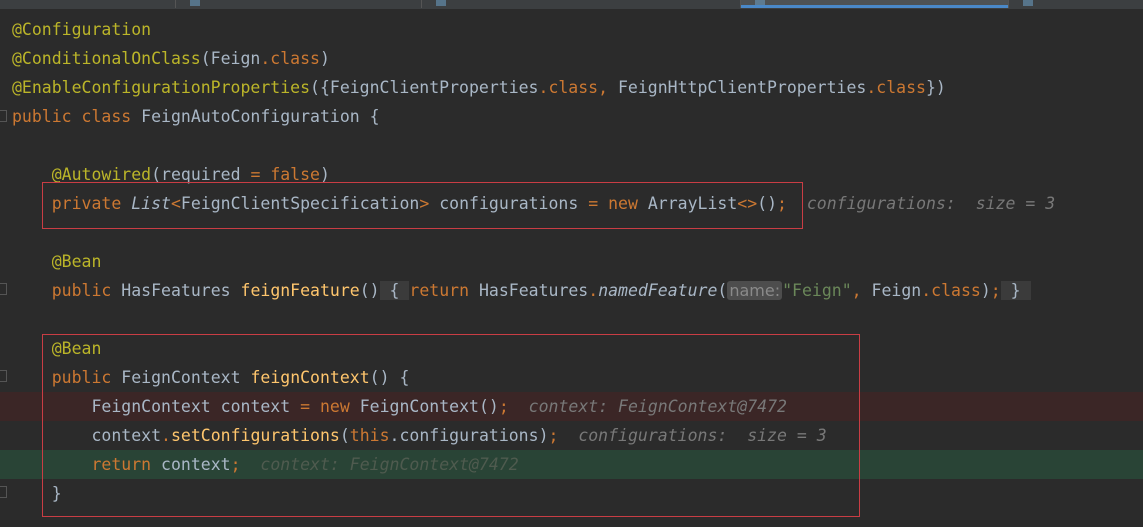  I want to click on type-name: List, so click(151, 203).